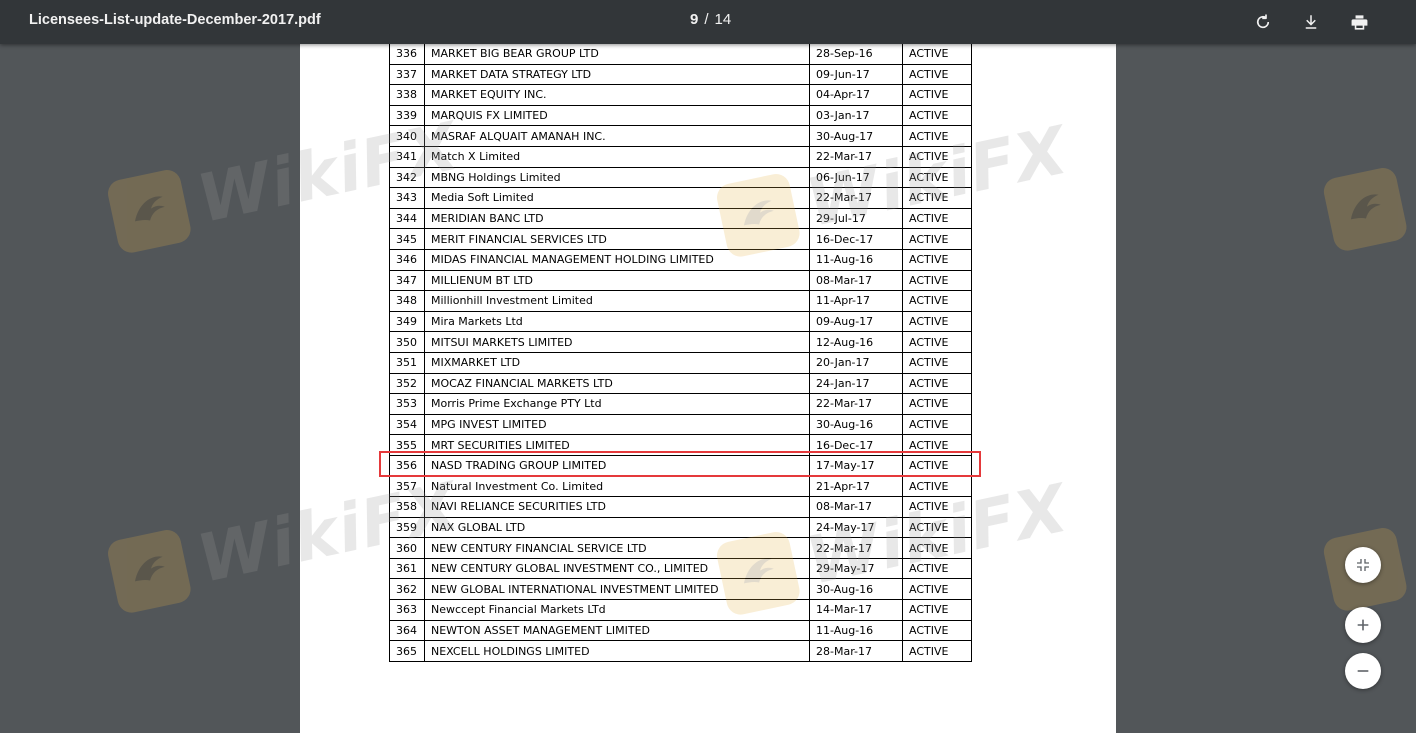 The width and height of the screenshot is (1416, 733). I want to click on license-date: 04-Apr-17, so click(856, 95).